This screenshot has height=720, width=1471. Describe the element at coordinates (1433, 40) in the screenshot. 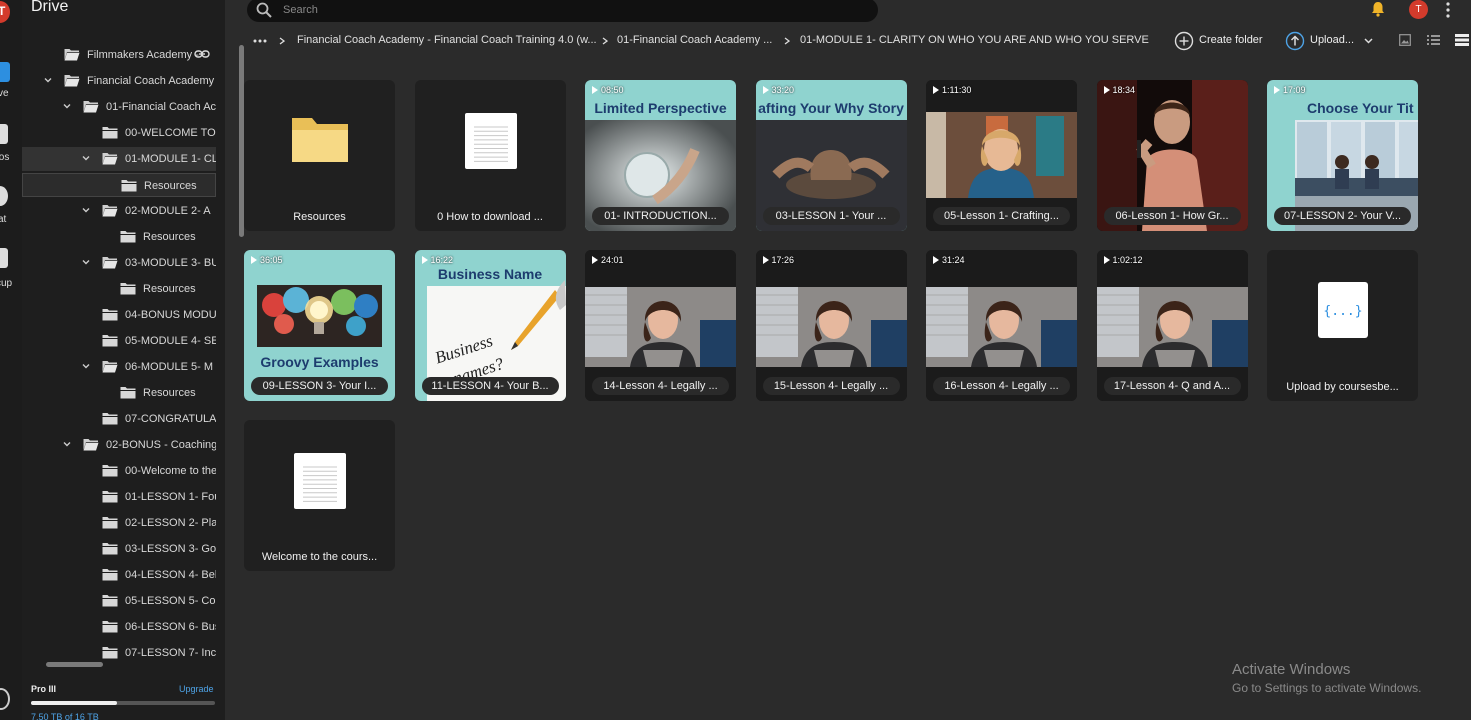

I see `list-view-icon` at that location.